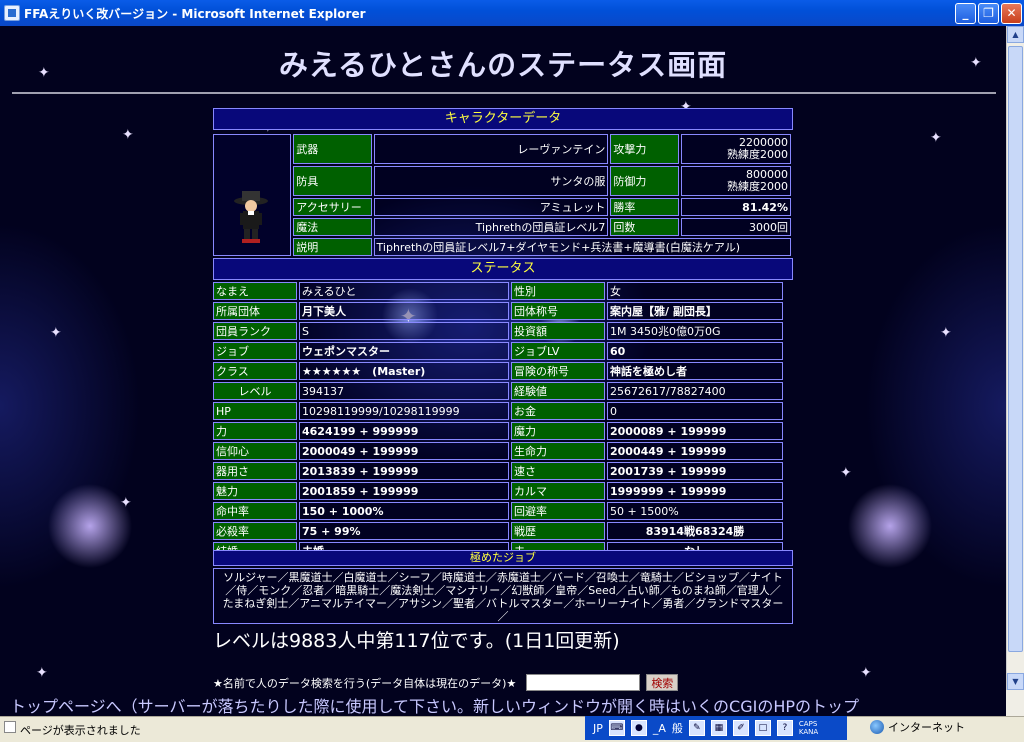 This screenshot has width=1024, height=742. I want to click on ime-settings-icon: ✐, so click(740, 728).